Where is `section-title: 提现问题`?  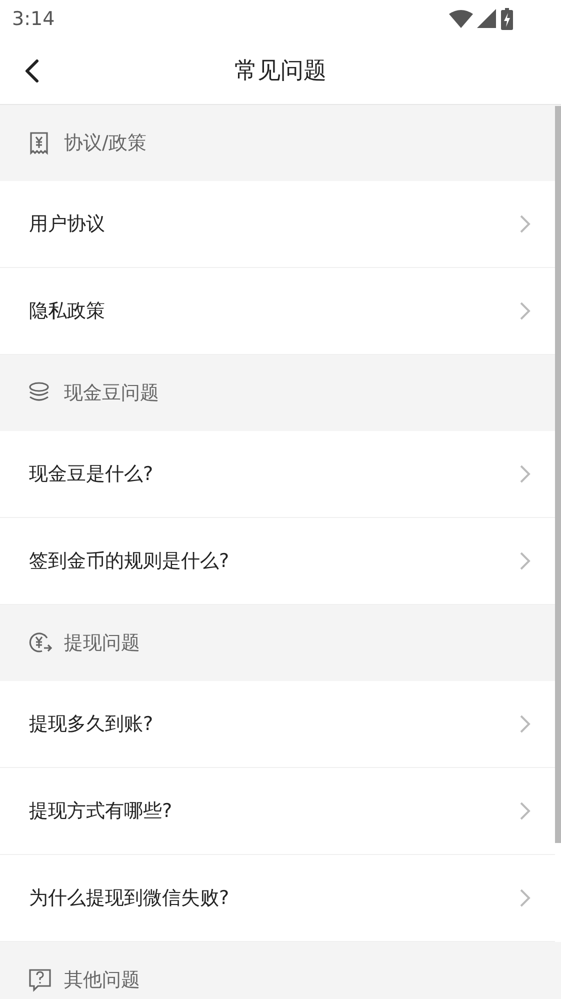
section-title: 提现问题 is located at coordinates (102, 643).